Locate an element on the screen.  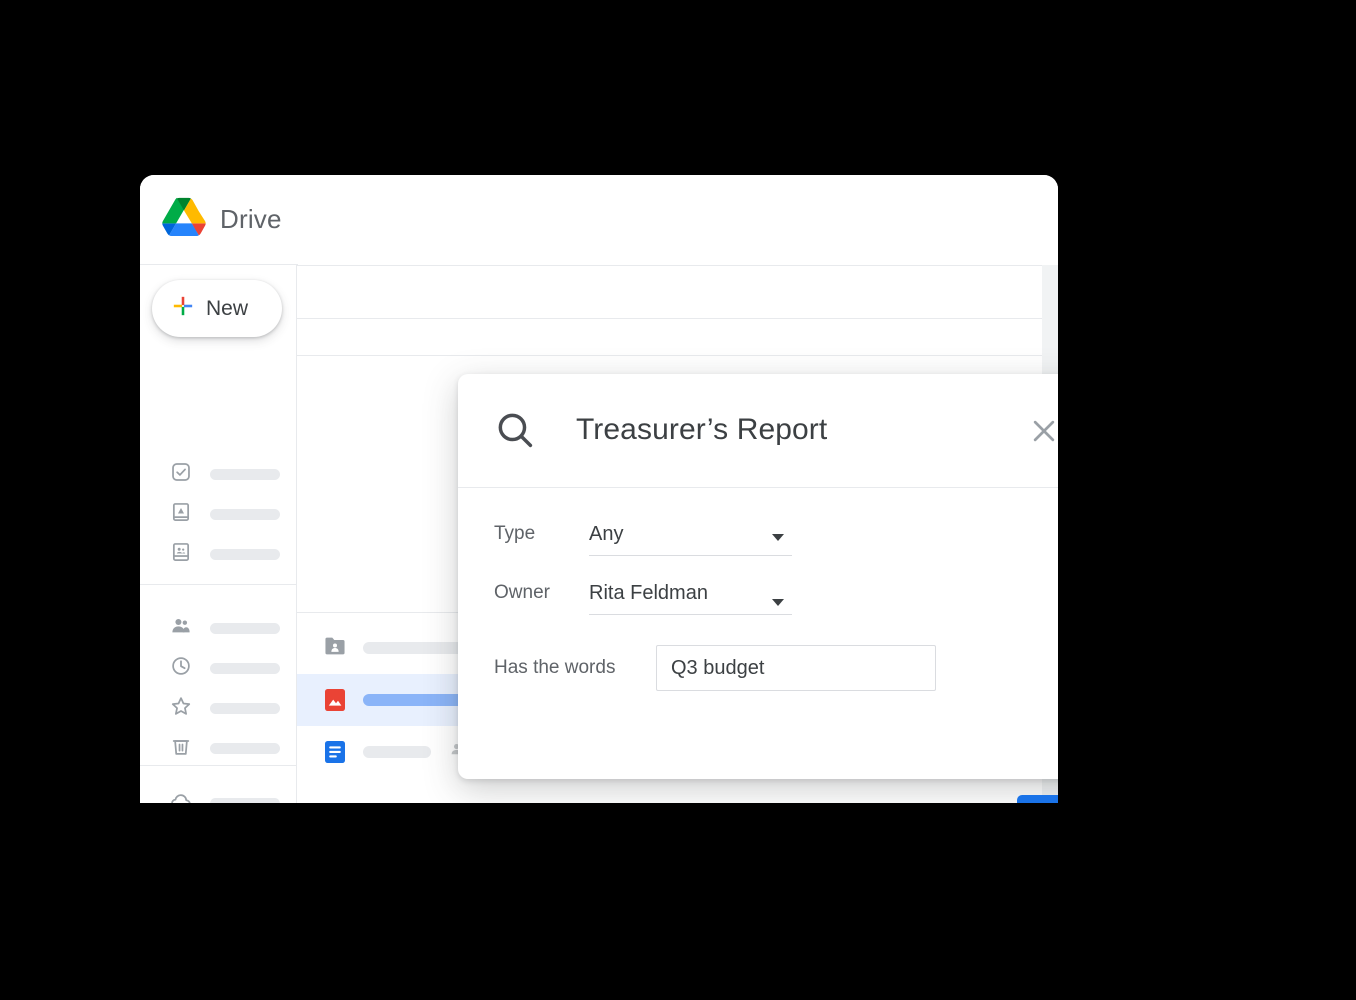
sidebar-item-shared-drives is located at coordinates (218, 554).